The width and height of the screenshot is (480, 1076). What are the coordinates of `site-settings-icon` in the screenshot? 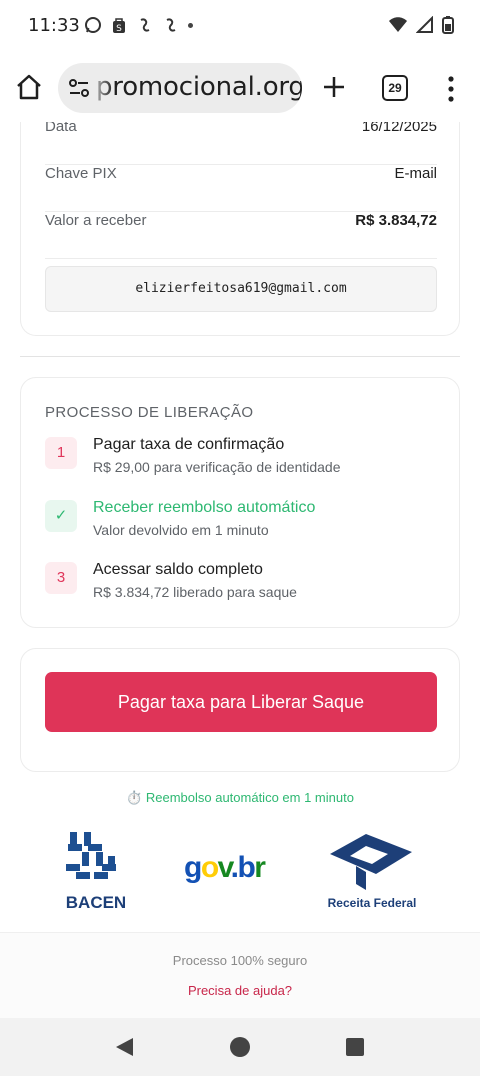 It's located at (79, 88).